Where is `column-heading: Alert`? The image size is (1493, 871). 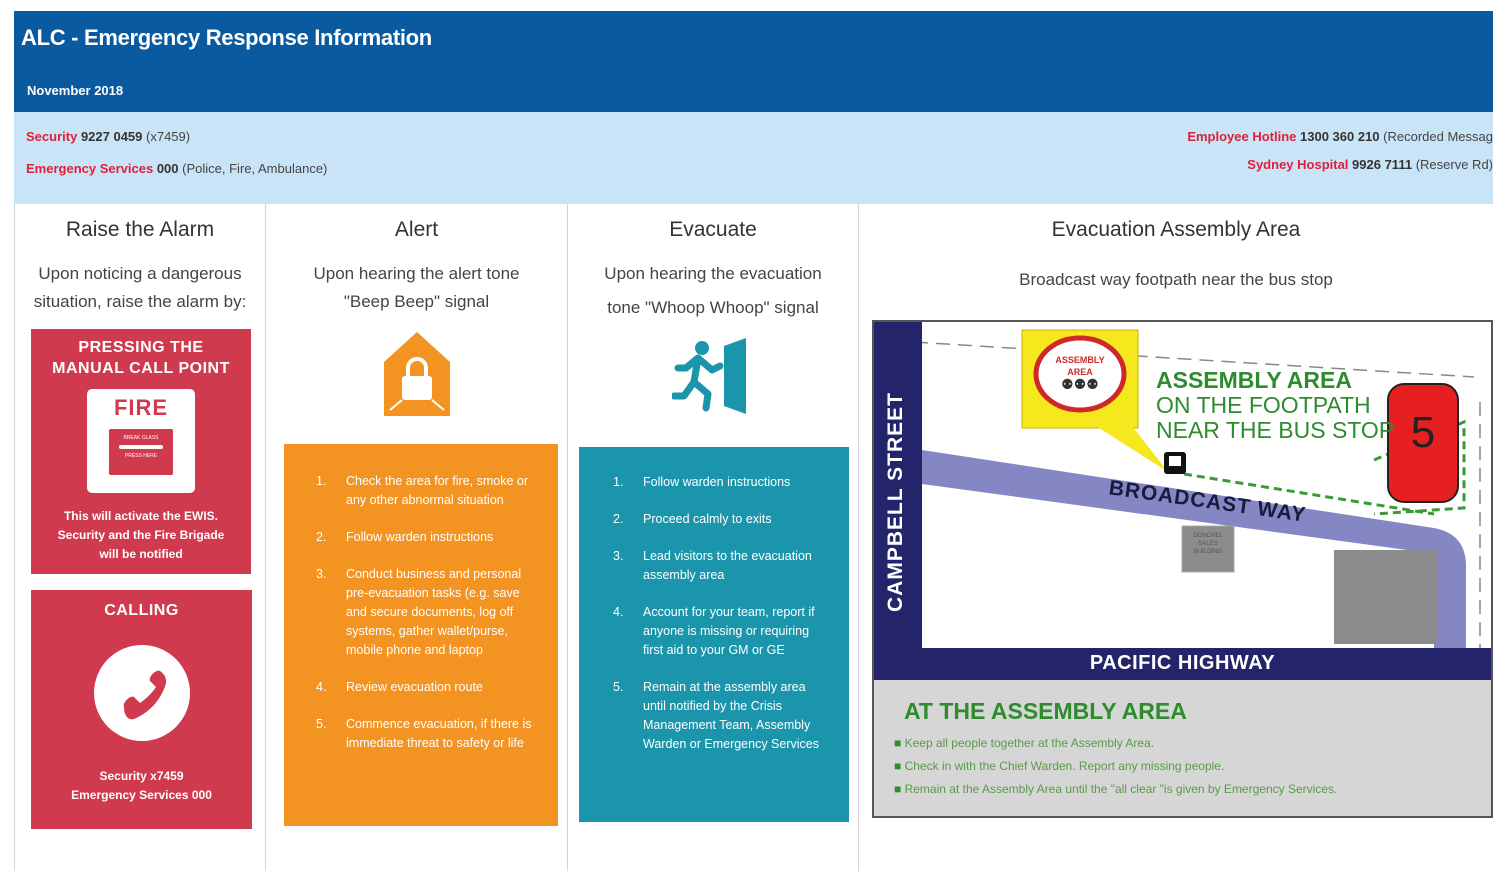
column-heading: Alert is located at coordinates (416, 229).